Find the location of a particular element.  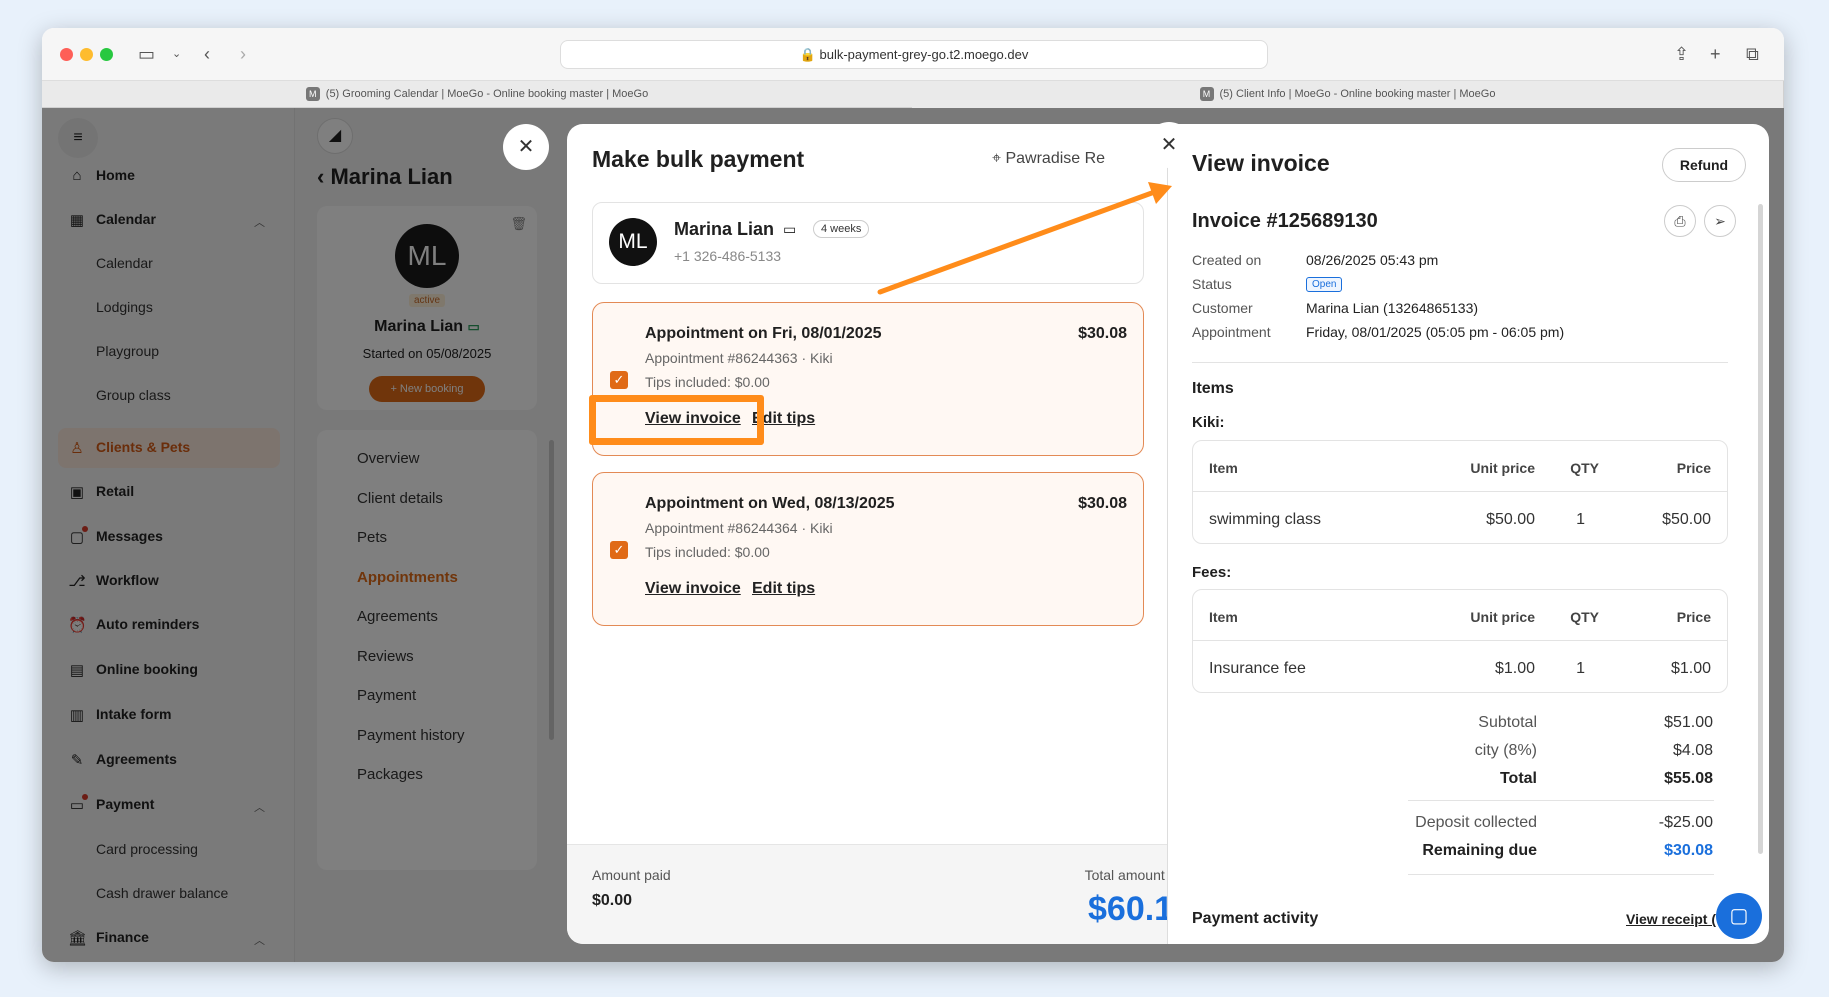

location-selector: ⌖ Pawradise Re is located at coordinates (1048, 159).